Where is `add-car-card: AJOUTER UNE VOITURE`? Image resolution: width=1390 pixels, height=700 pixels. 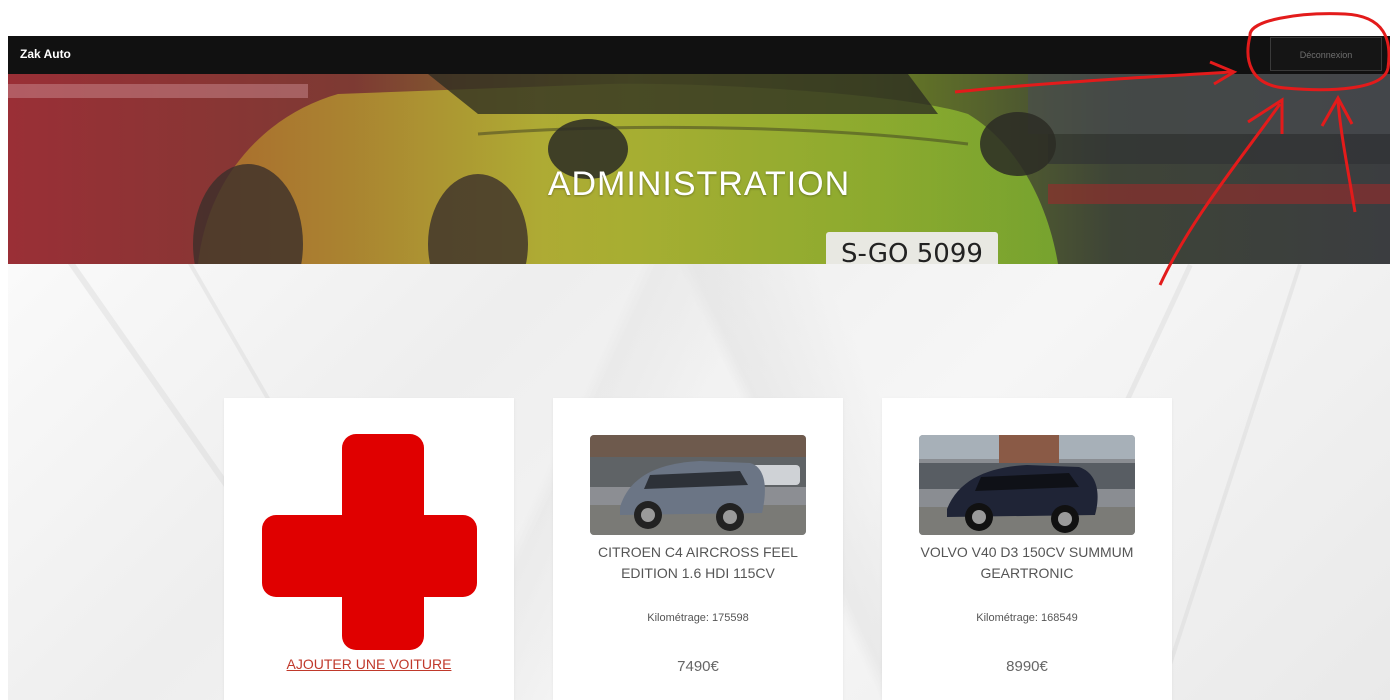
add-car-card: AJOUTER UNE VOITURE is located at coordinates (369, 549).